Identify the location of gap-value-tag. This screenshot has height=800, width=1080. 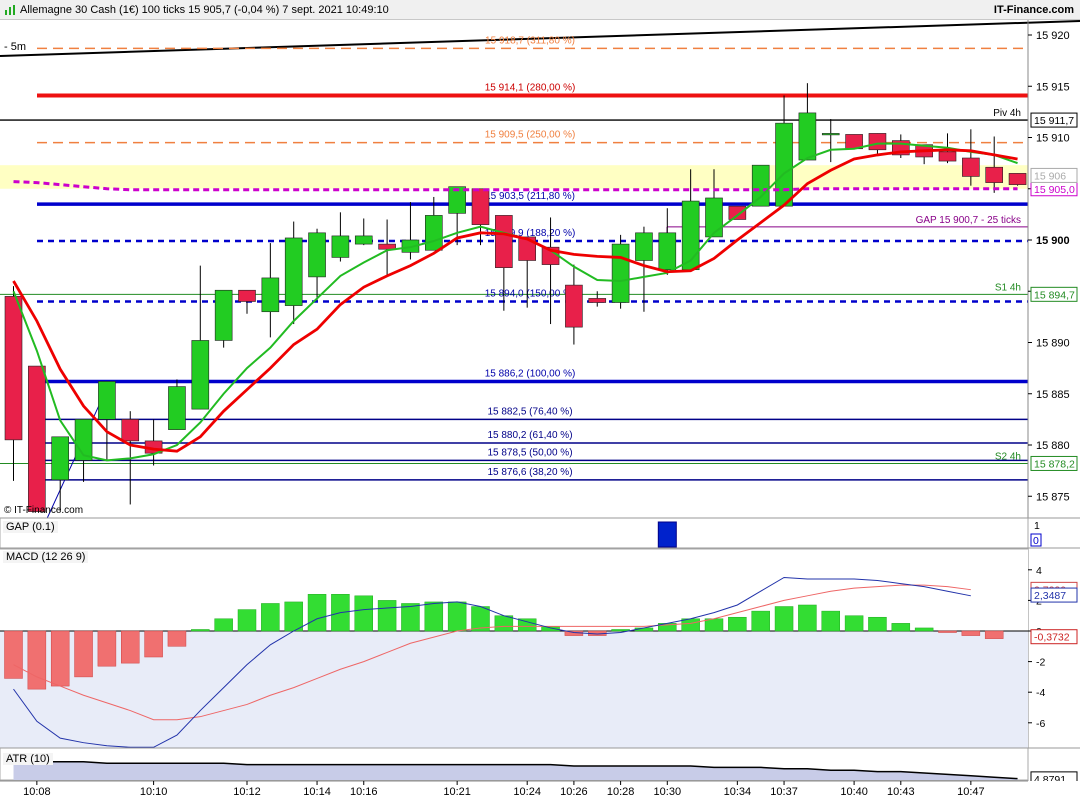
(1036, 540).